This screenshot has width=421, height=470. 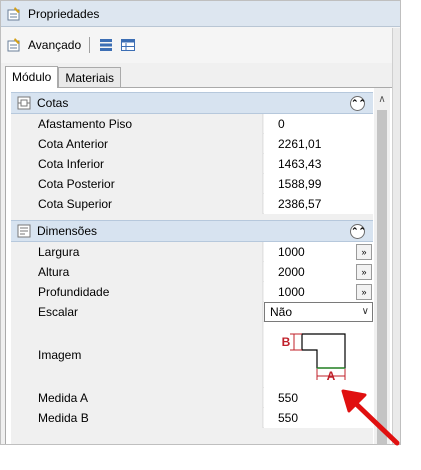 I want to click on property-value: 0, so click(x=318, y=124).